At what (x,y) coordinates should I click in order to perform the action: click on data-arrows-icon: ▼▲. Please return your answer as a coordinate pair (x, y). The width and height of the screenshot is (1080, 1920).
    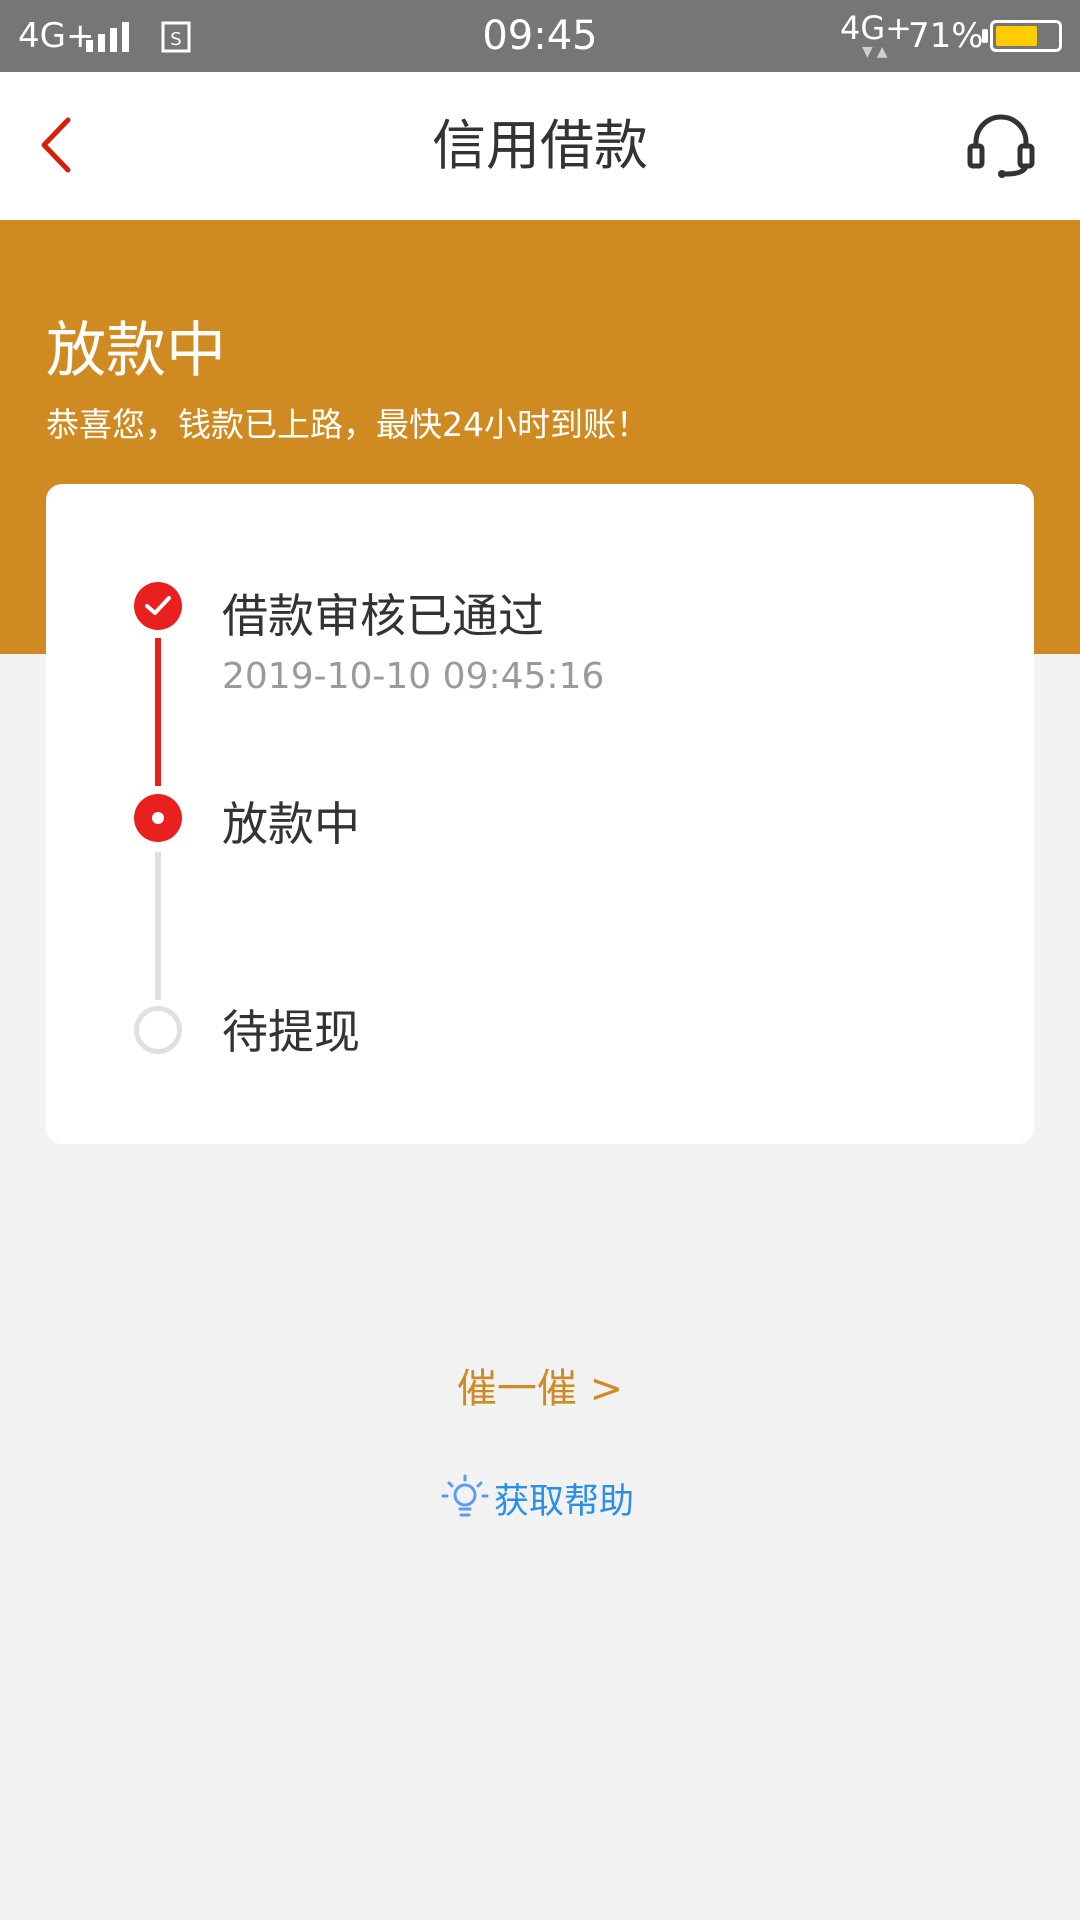
    Looking at the image, I should click on (877, 52).